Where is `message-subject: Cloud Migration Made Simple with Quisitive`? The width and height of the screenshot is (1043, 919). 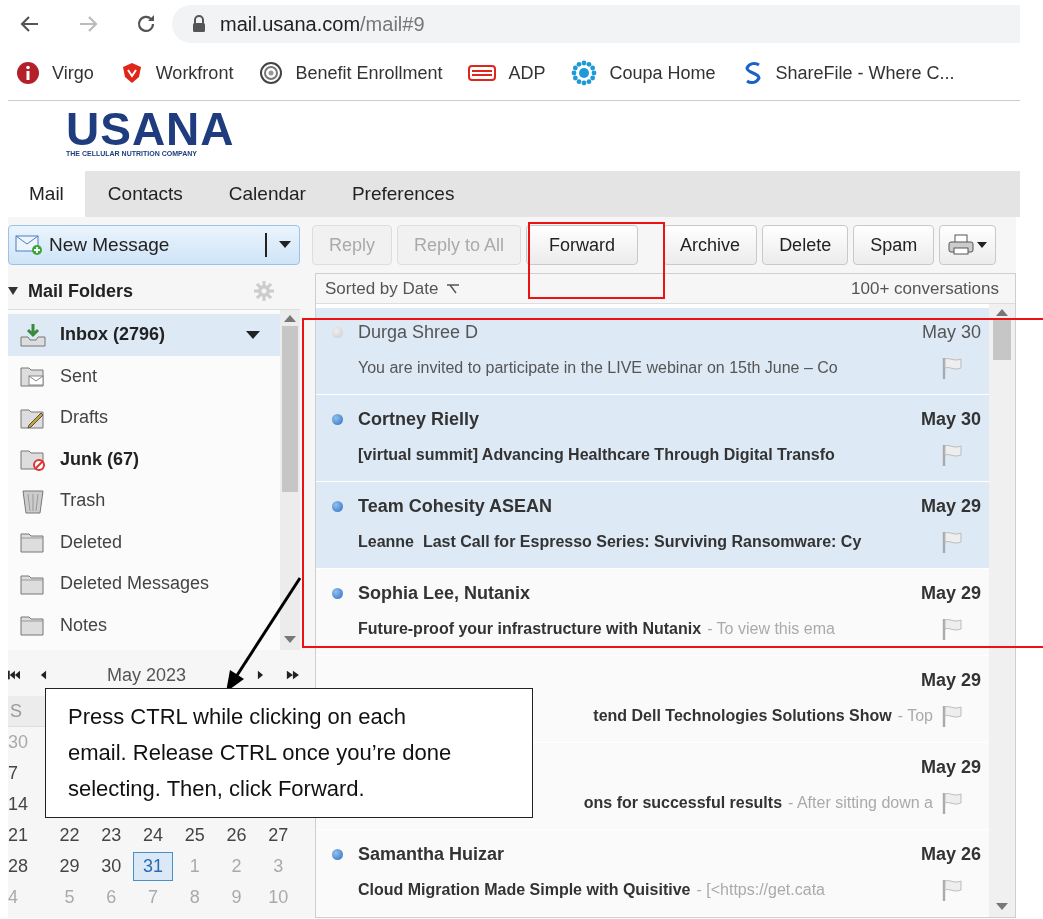
message-subject: Cloud Migration Made Simple with Quisitive is located at coordinates (524, 890).